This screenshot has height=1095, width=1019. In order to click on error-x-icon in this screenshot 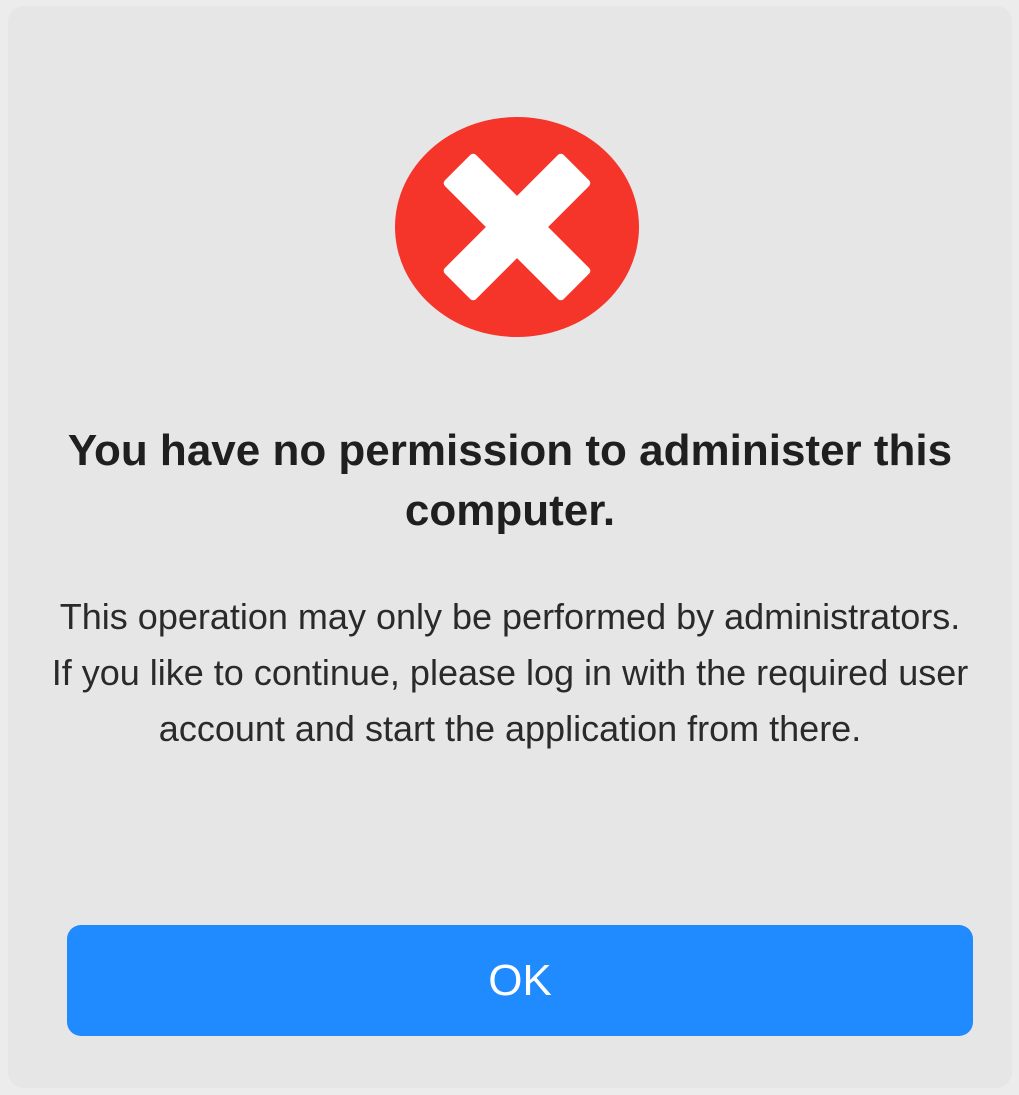, I will do `click(517, 227)`.